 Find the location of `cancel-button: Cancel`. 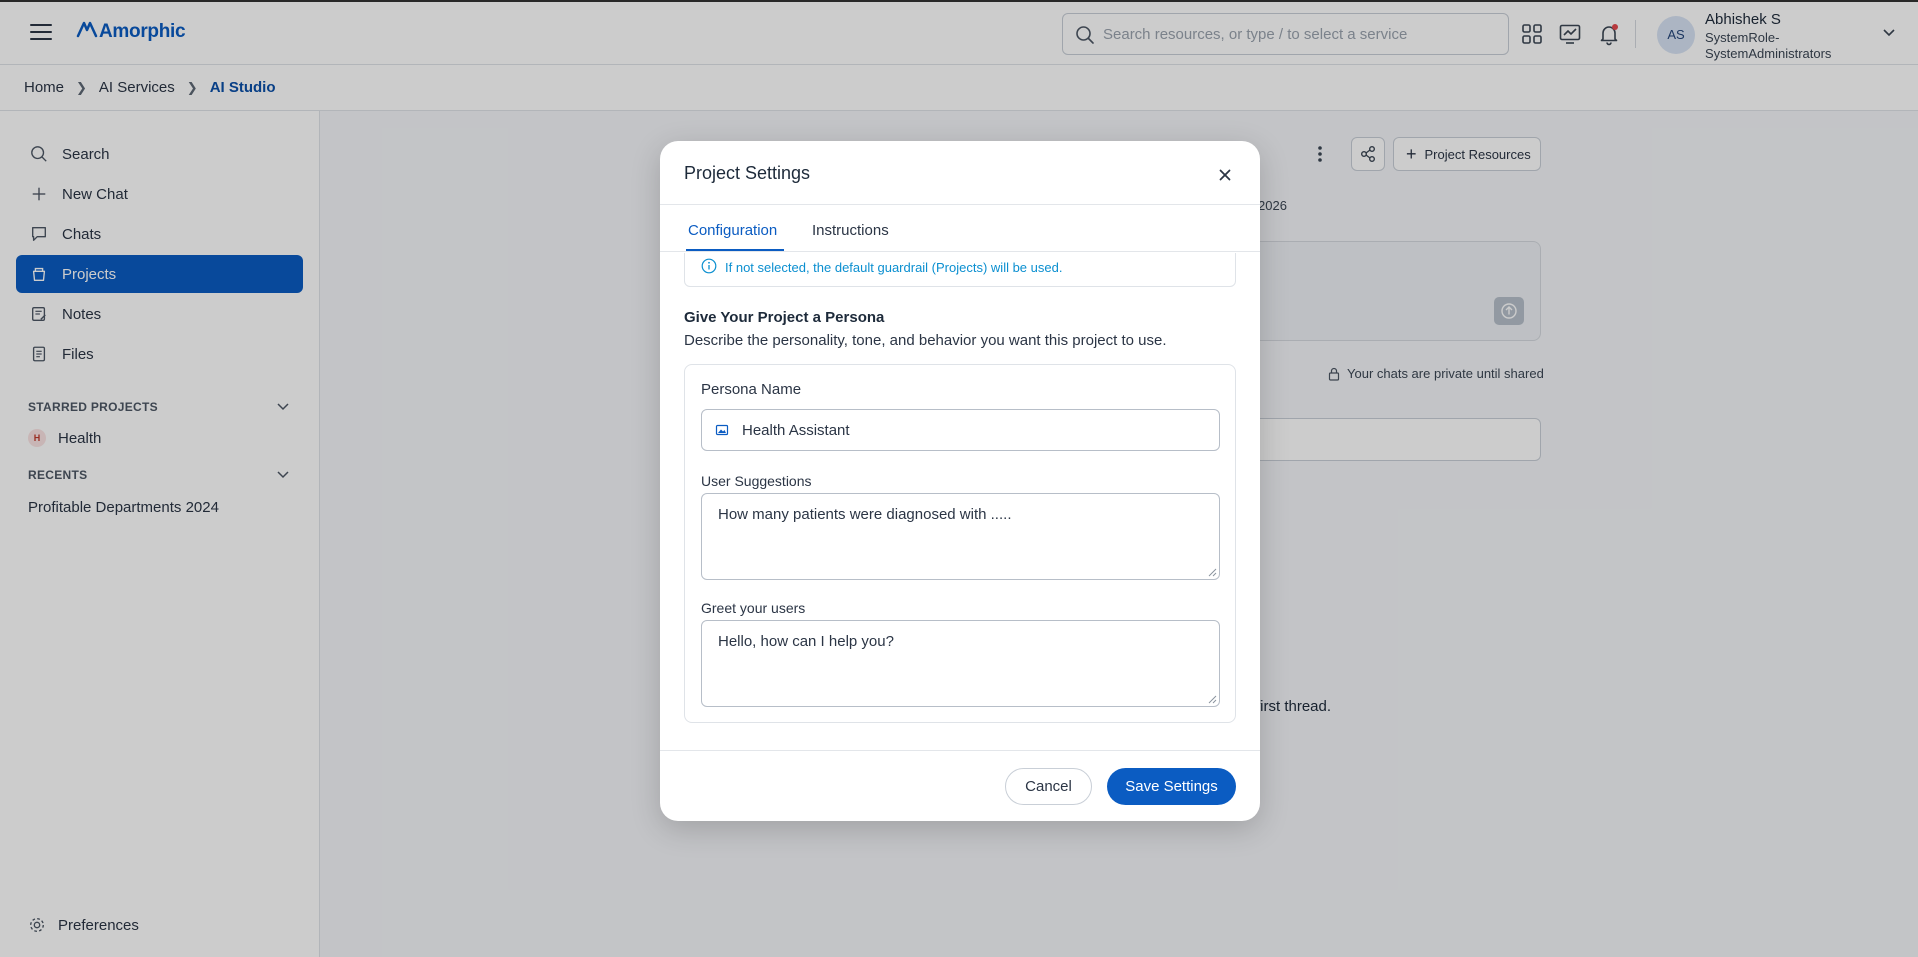

cancel-button: Cancel is located at coordinates (1048, 786).